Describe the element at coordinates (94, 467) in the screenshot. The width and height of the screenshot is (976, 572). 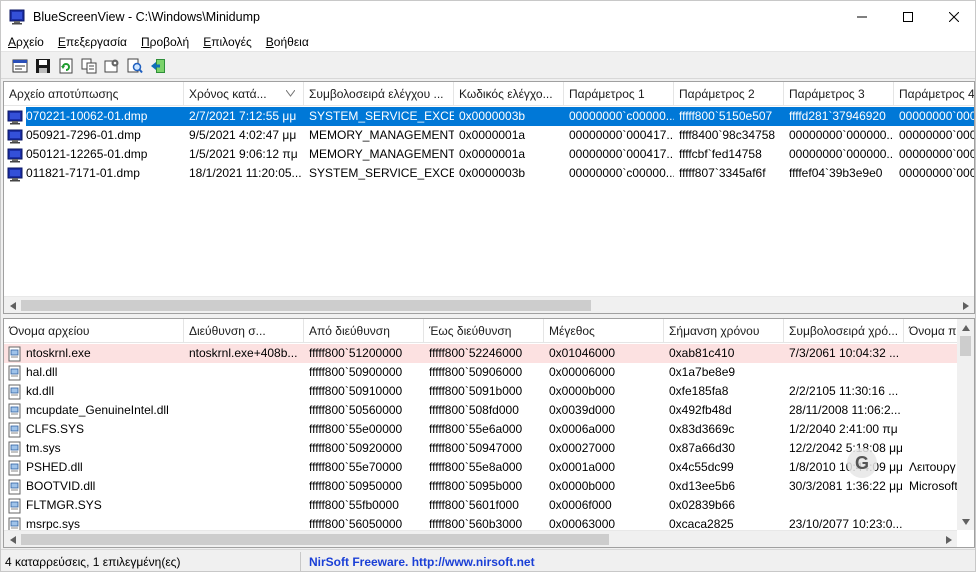
I see `cell-filename: PSHED.dll` at that location.